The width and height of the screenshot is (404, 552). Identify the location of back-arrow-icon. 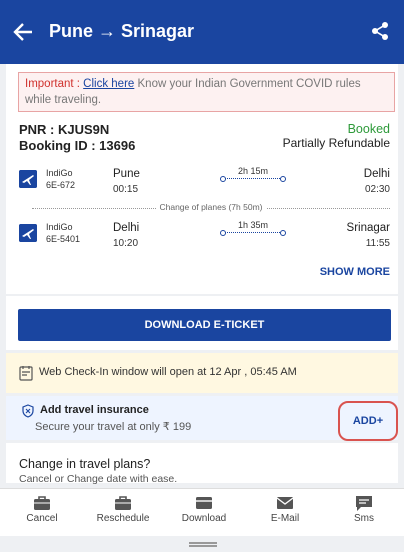
(23, 32).